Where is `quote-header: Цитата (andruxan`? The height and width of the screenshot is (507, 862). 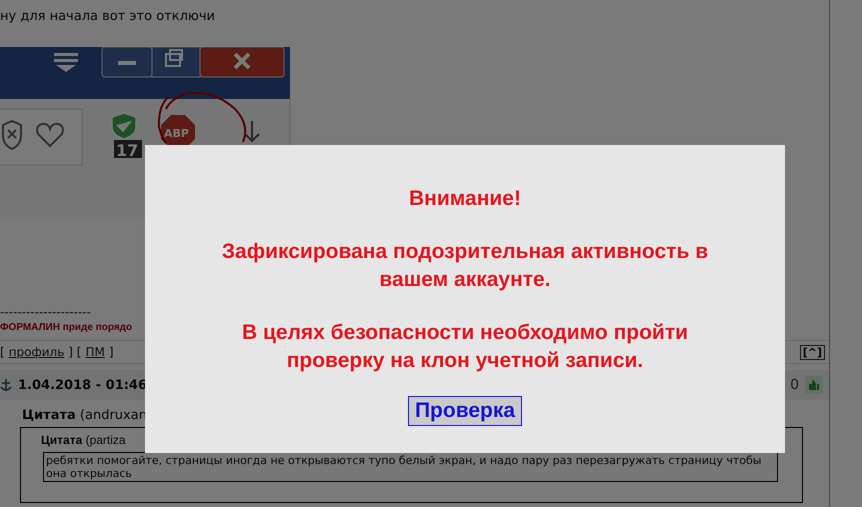 quote-header: Цитата (andruxan is located at coordinates (84, 416).